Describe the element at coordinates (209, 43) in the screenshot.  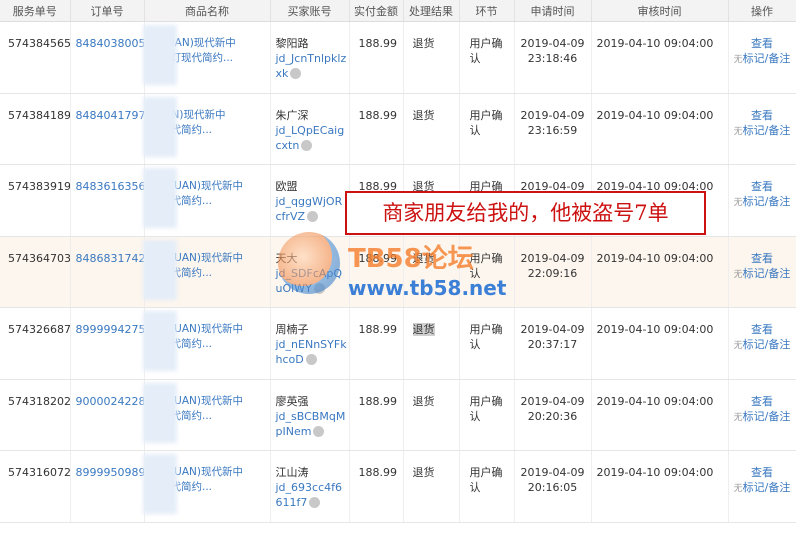
I see `product-name-line: AIXUAN)现代新中` at that location.